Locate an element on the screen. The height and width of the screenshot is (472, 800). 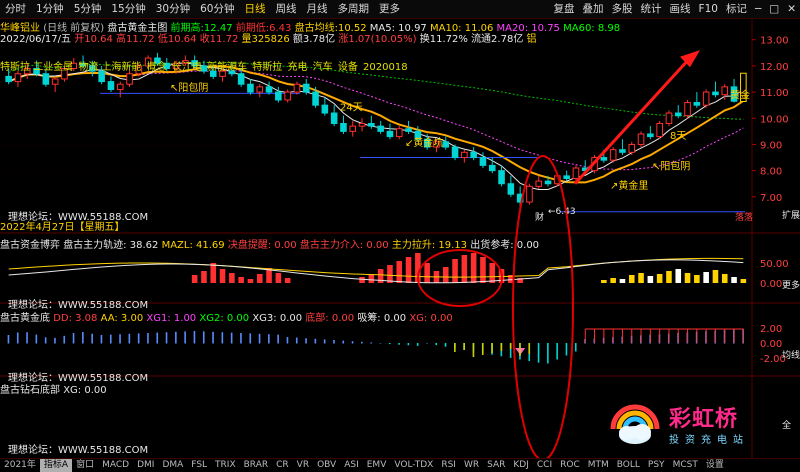
panel4-title: 盘古钻石底部 is located at coordinates (30, 390).